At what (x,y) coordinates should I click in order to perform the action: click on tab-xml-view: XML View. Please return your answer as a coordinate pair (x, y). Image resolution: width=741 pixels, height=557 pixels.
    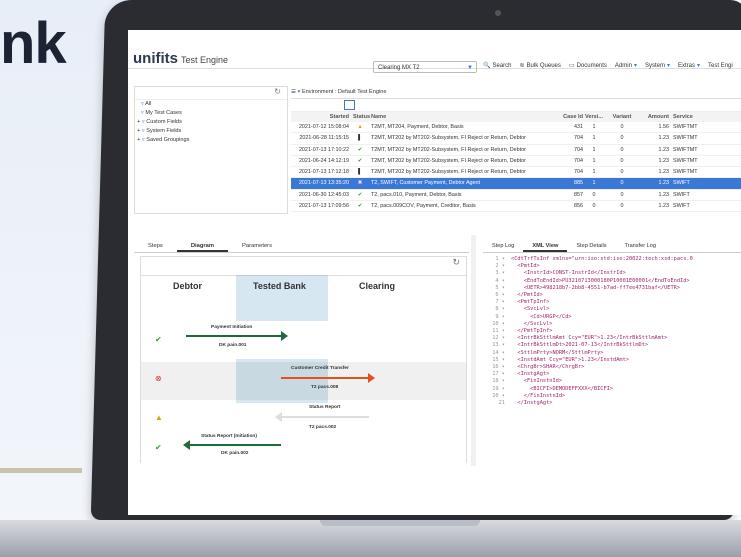
    Looking at the image, I should click on (545, 246).